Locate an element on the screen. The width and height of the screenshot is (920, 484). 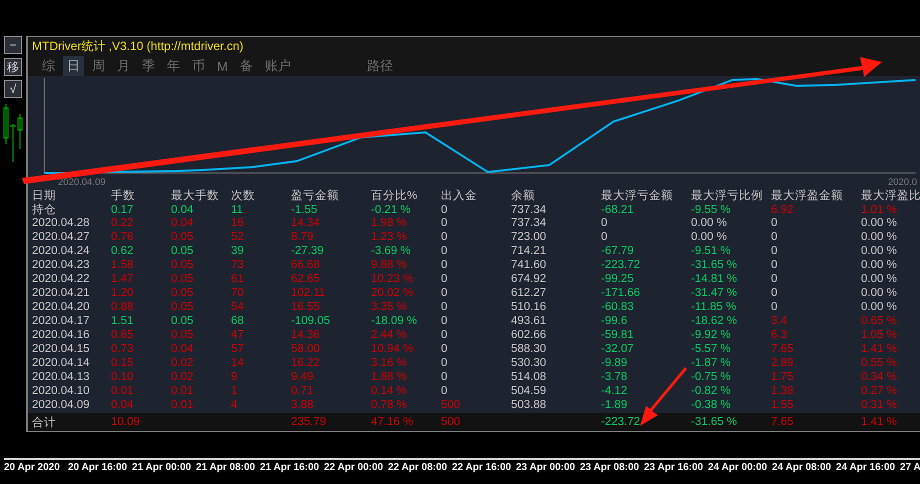
table-cell-text: 1.20 is located at coordinates (122, 293).